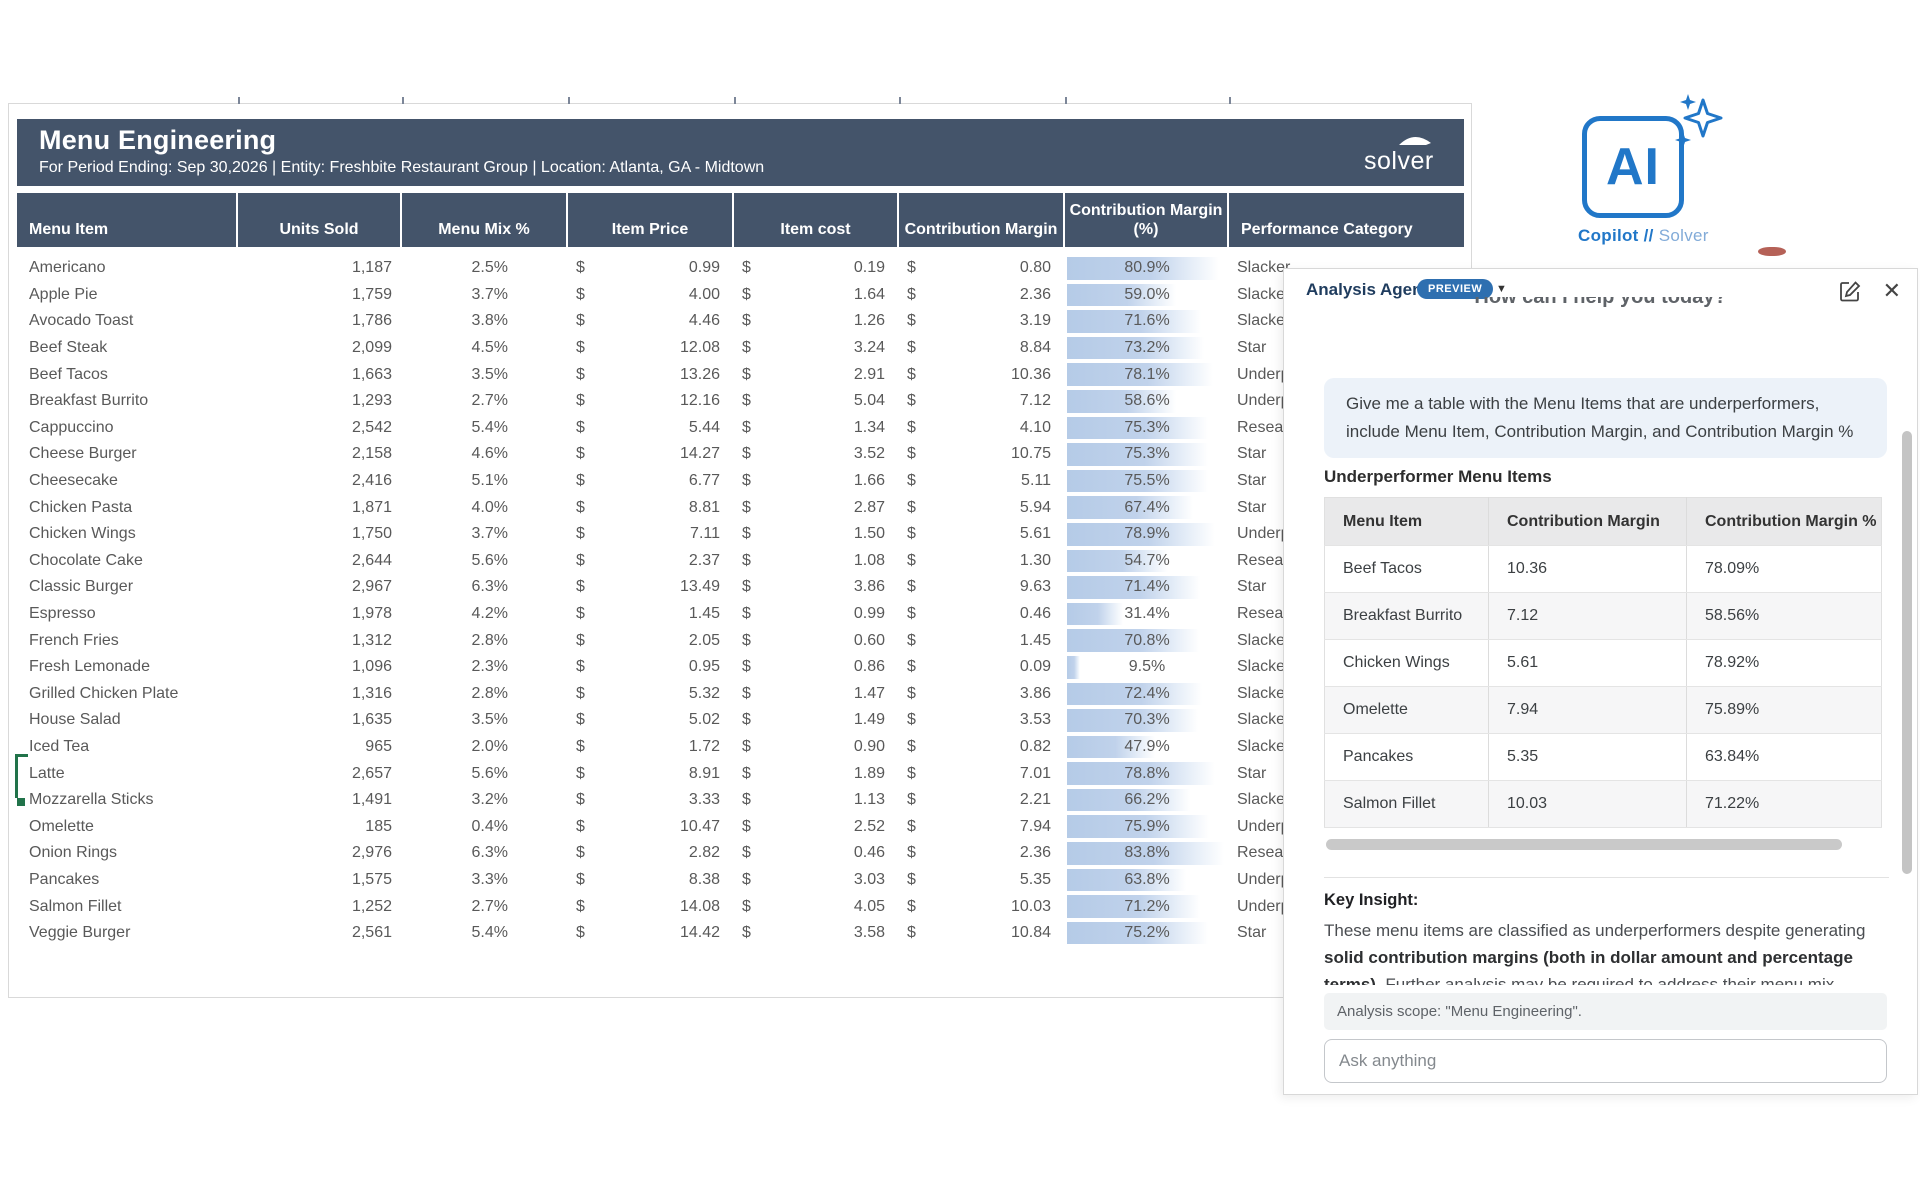  I want to click on cell-units-sold: 2,644, so click(320, 561).